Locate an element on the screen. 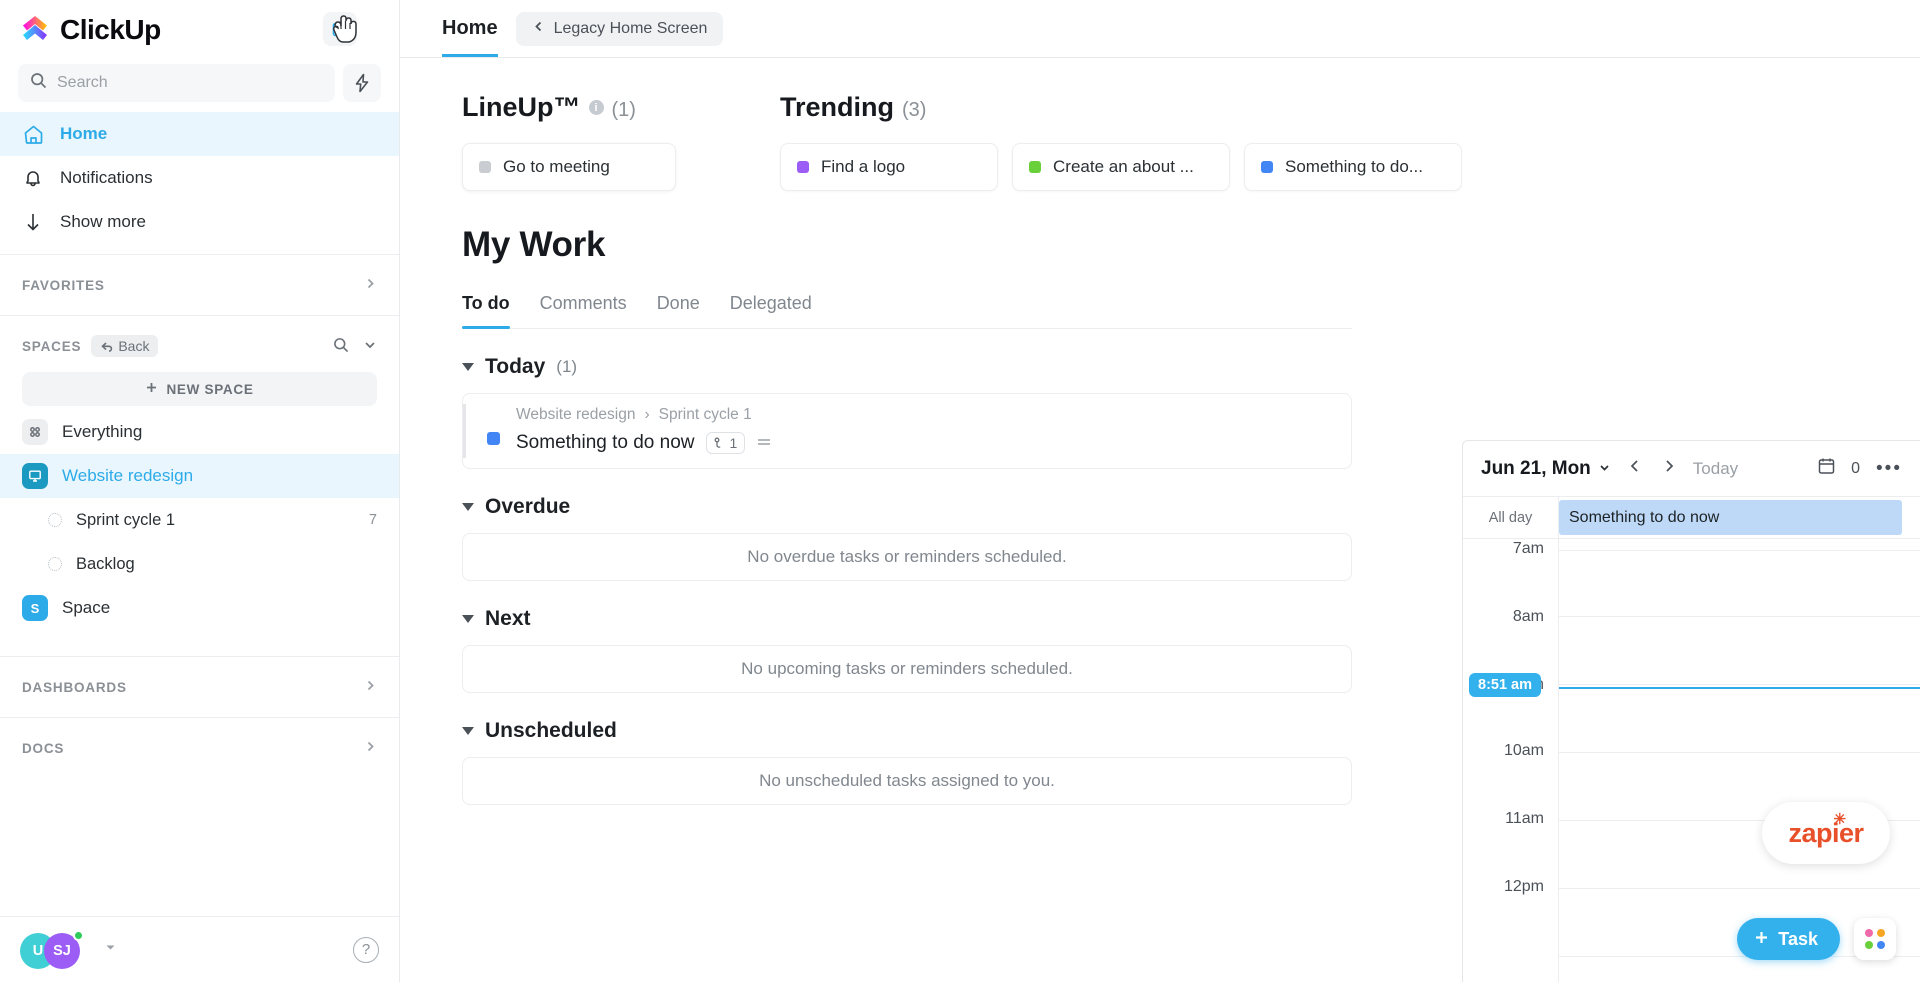  search-icon is located at coordinates (341, 346).